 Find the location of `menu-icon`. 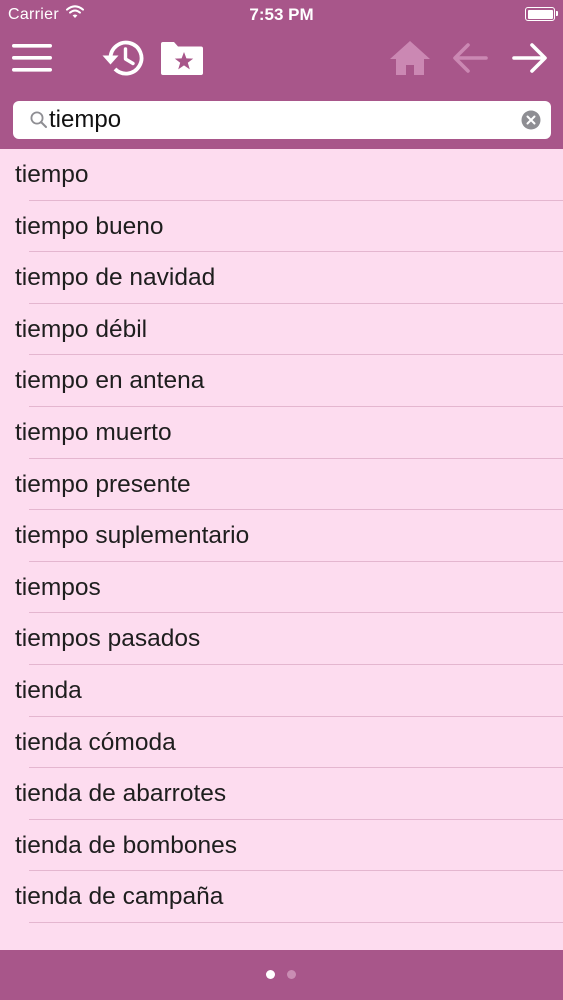

menu-icon is located at coordinates (32, 60).